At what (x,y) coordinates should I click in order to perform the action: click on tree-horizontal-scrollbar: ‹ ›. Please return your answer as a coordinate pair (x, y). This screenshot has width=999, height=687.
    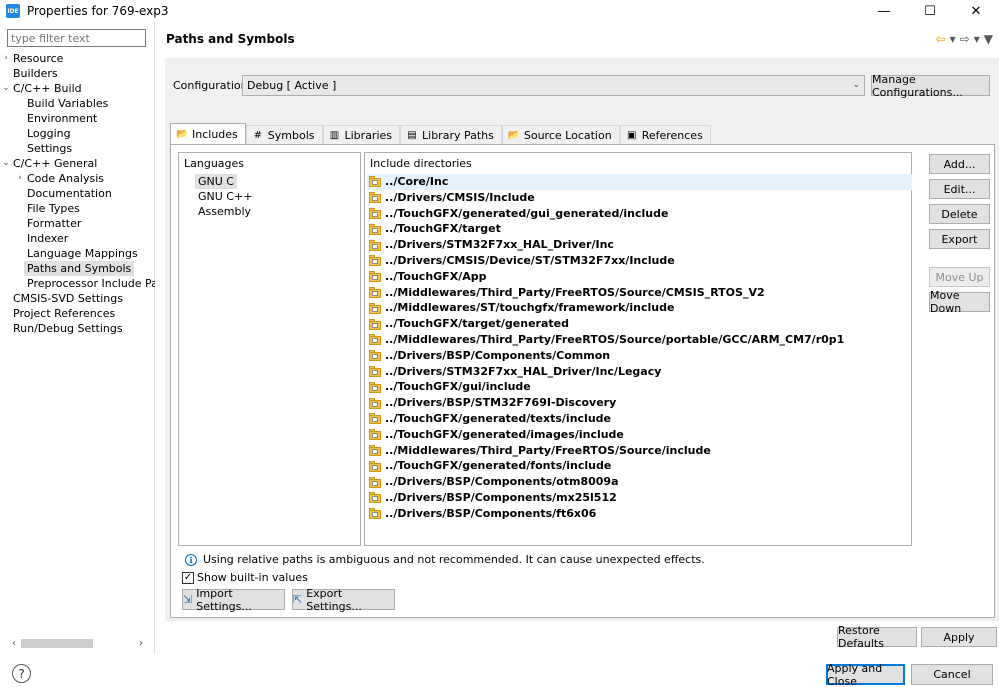
    Looking at the image, I should click on (77, 643).